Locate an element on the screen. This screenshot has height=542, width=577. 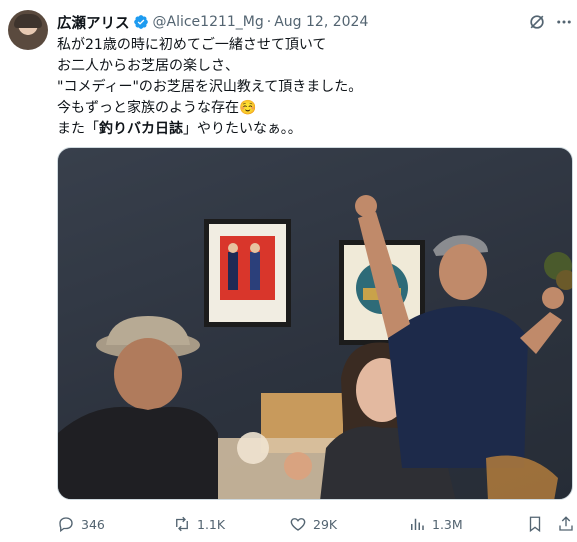
avatar is located at coordinates (28, 30).